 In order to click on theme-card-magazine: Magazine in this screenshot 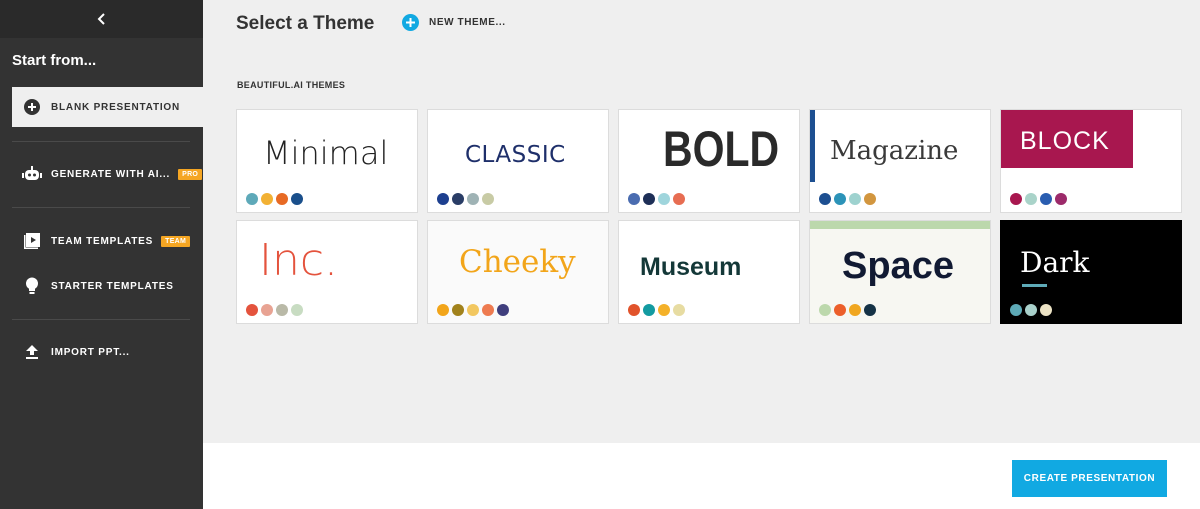, I will do `click(900, 161)`.